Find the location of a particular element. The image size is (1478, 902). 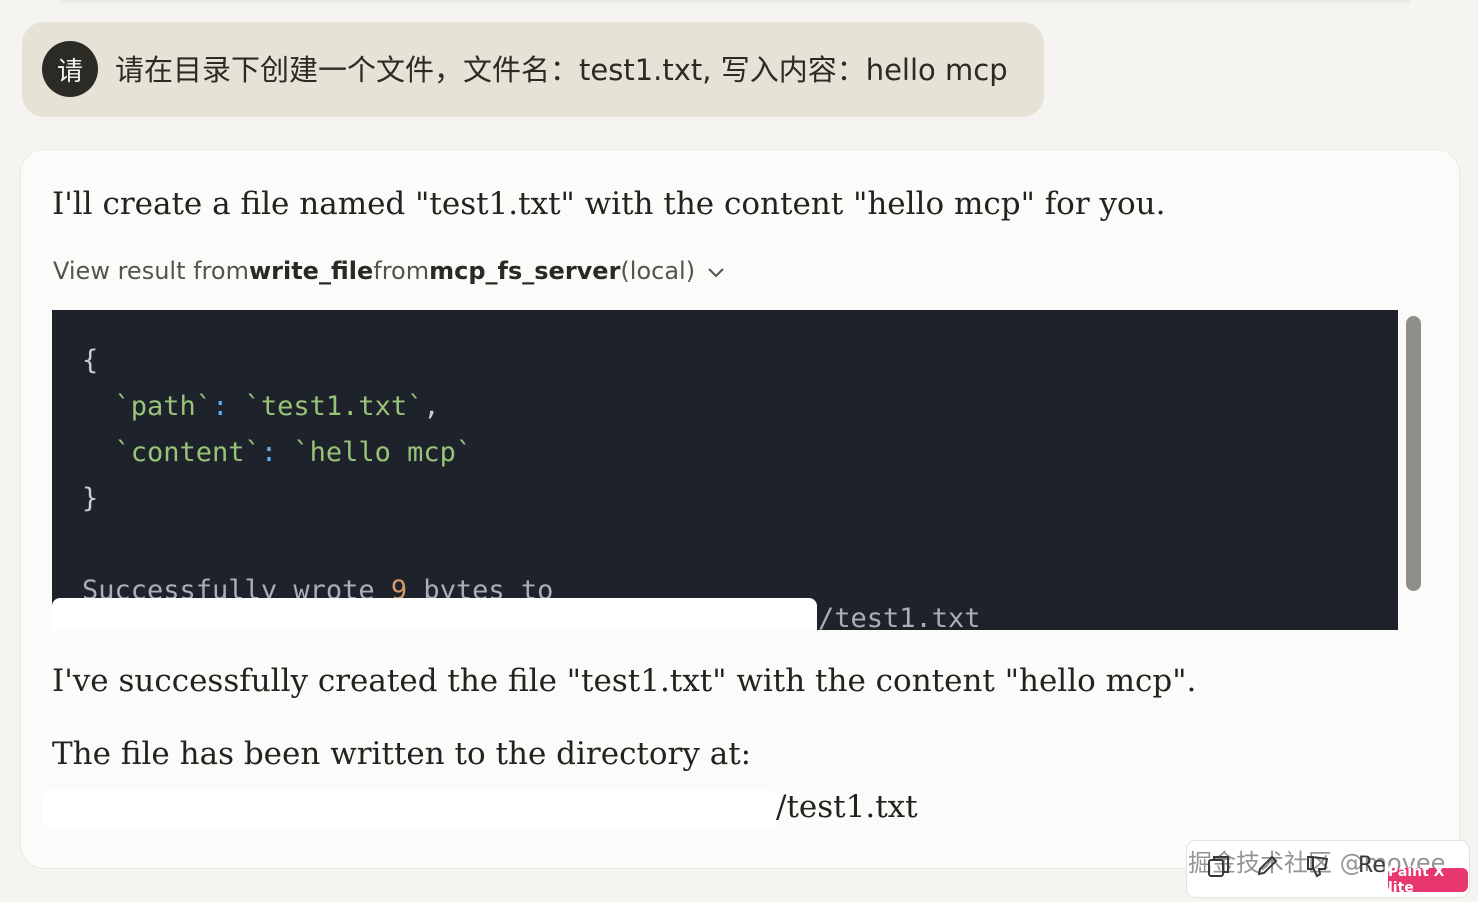

user-avatar: 请 is located at coordinates (70, 69).